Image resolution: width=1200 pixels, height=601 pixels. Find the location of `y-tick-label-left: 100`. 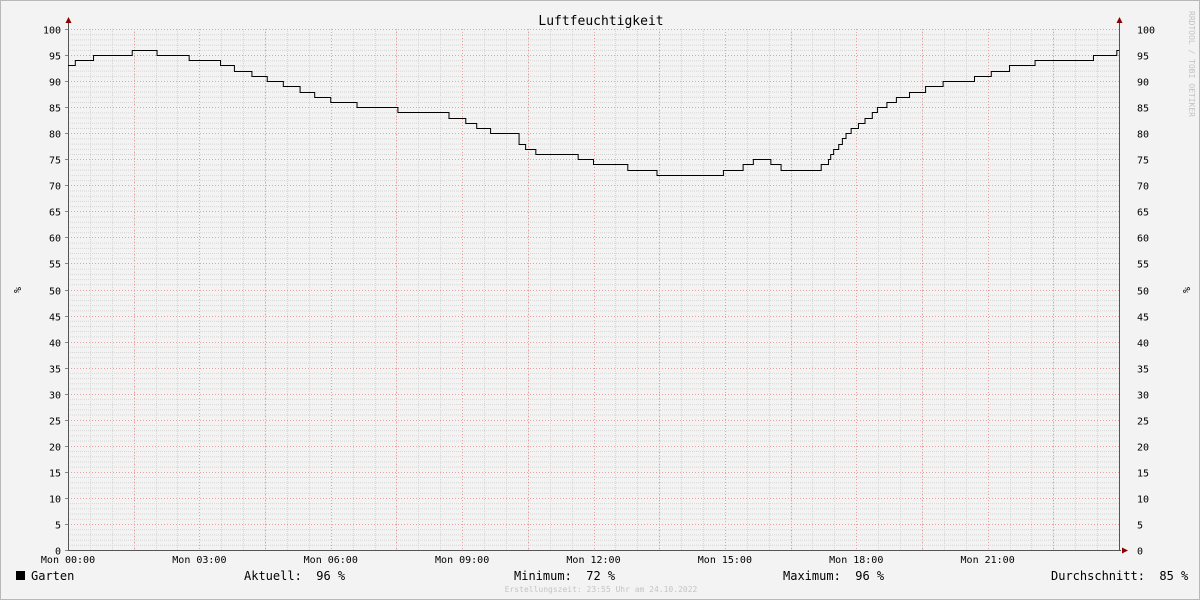

y-tick-label-left: 100 is located at coordinates (52, 31).